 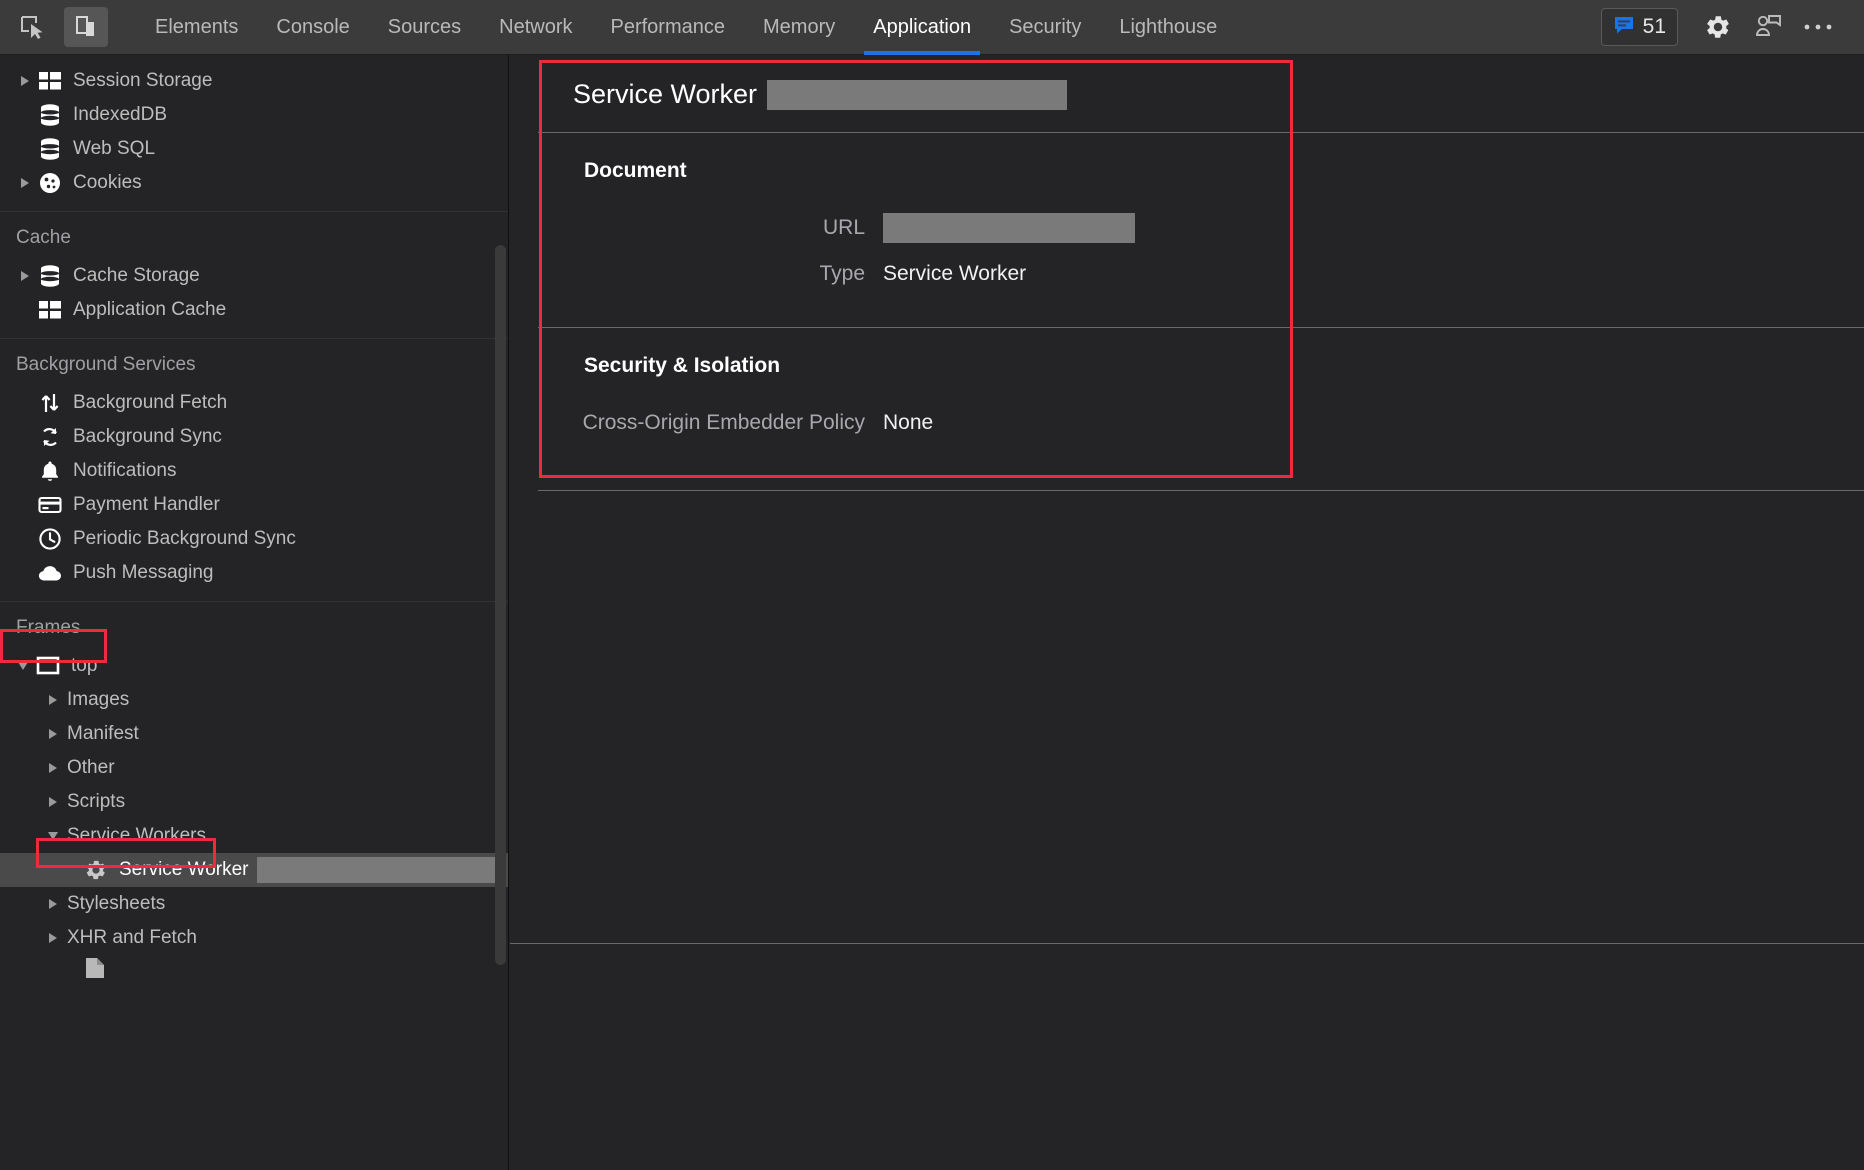 What do you see at coordinates (254, 836) in the screenshot?
I see `sidebar-item-service-workers: Service Workers` at bounding box center [254, 836].